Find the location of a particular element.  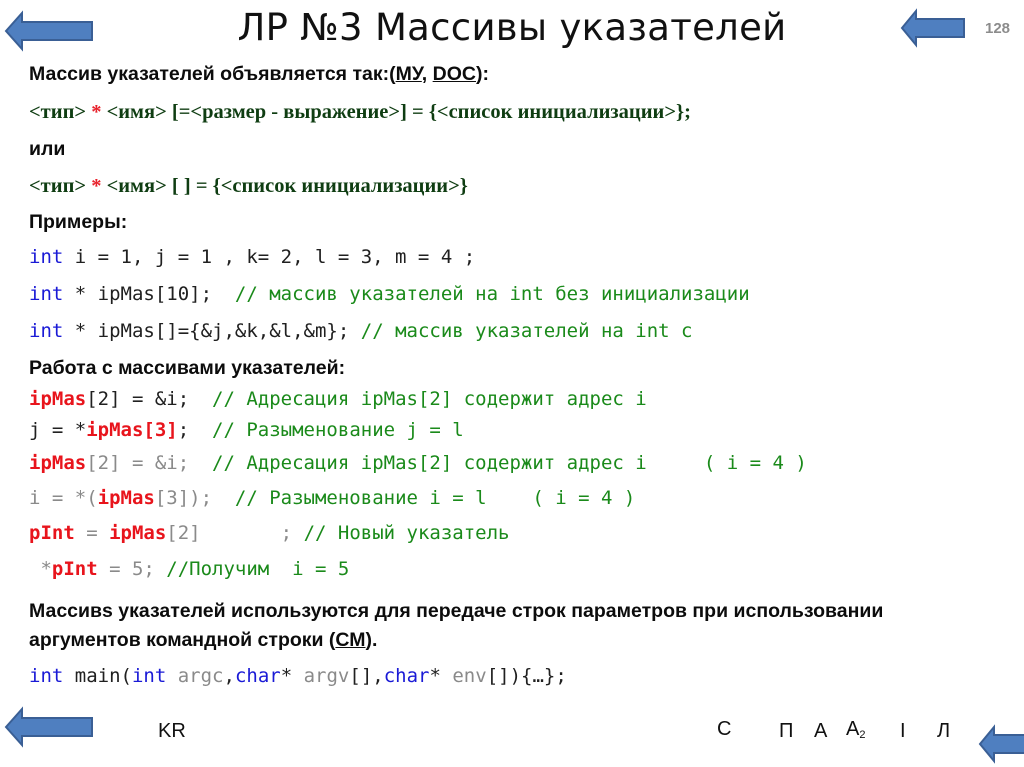

code-text: []){…}; is located at coordinates (526, 676).